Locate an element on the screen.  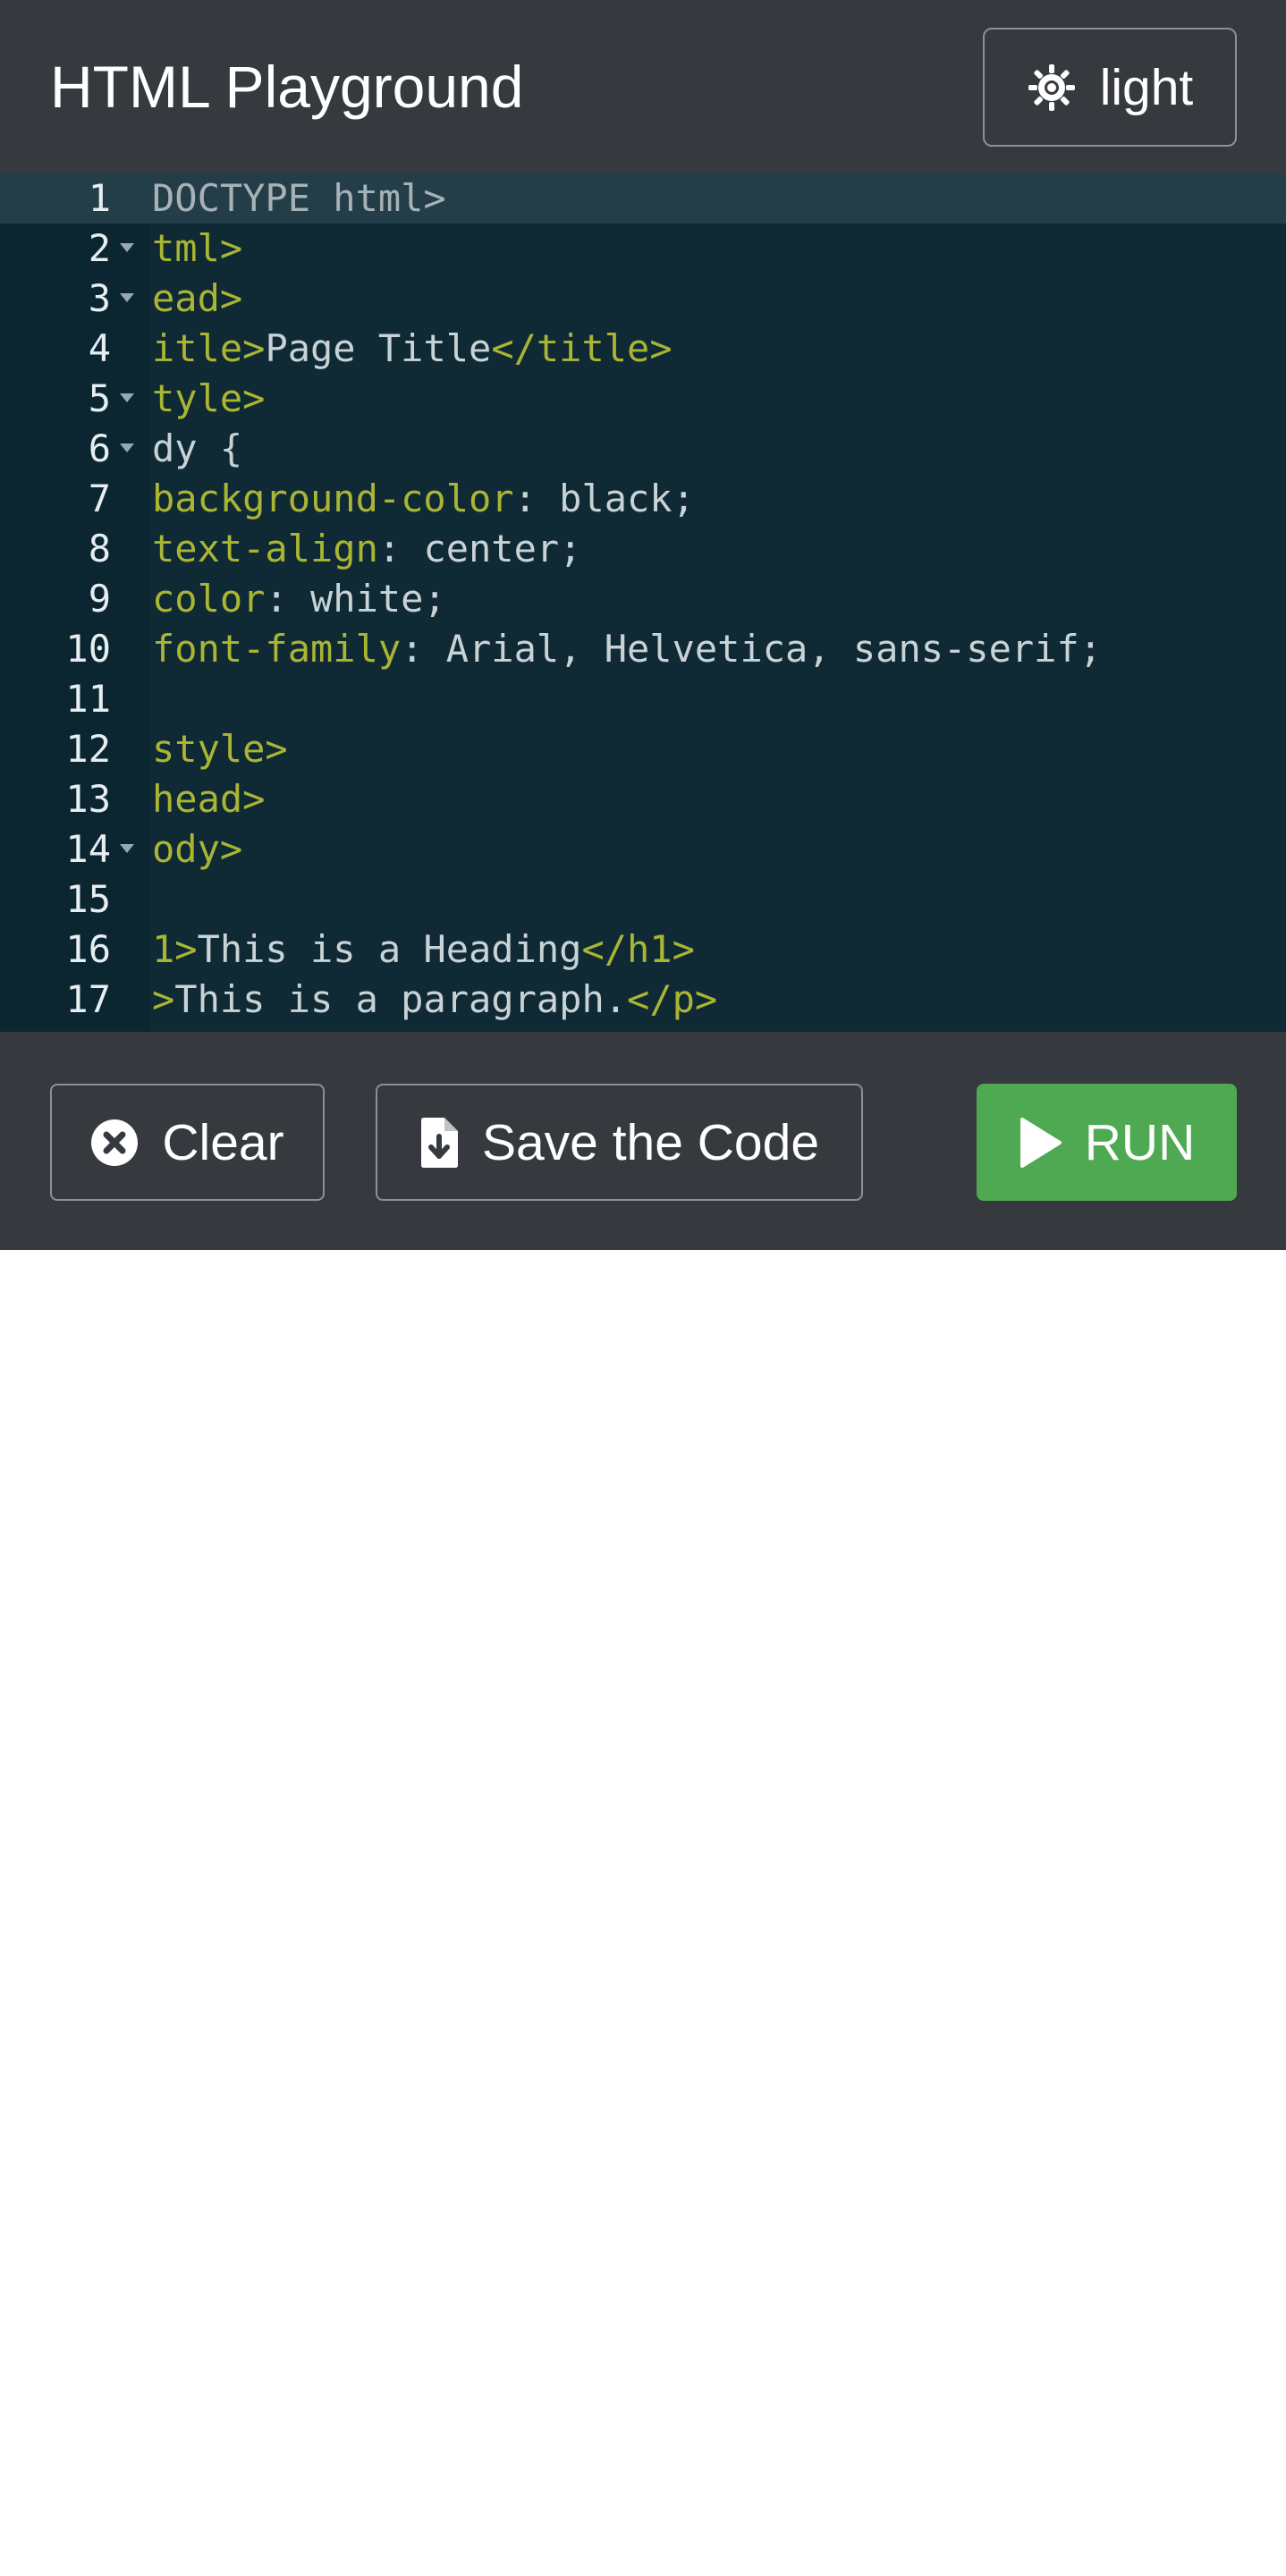
code-line: 15 is located at coordinates (643, 899).